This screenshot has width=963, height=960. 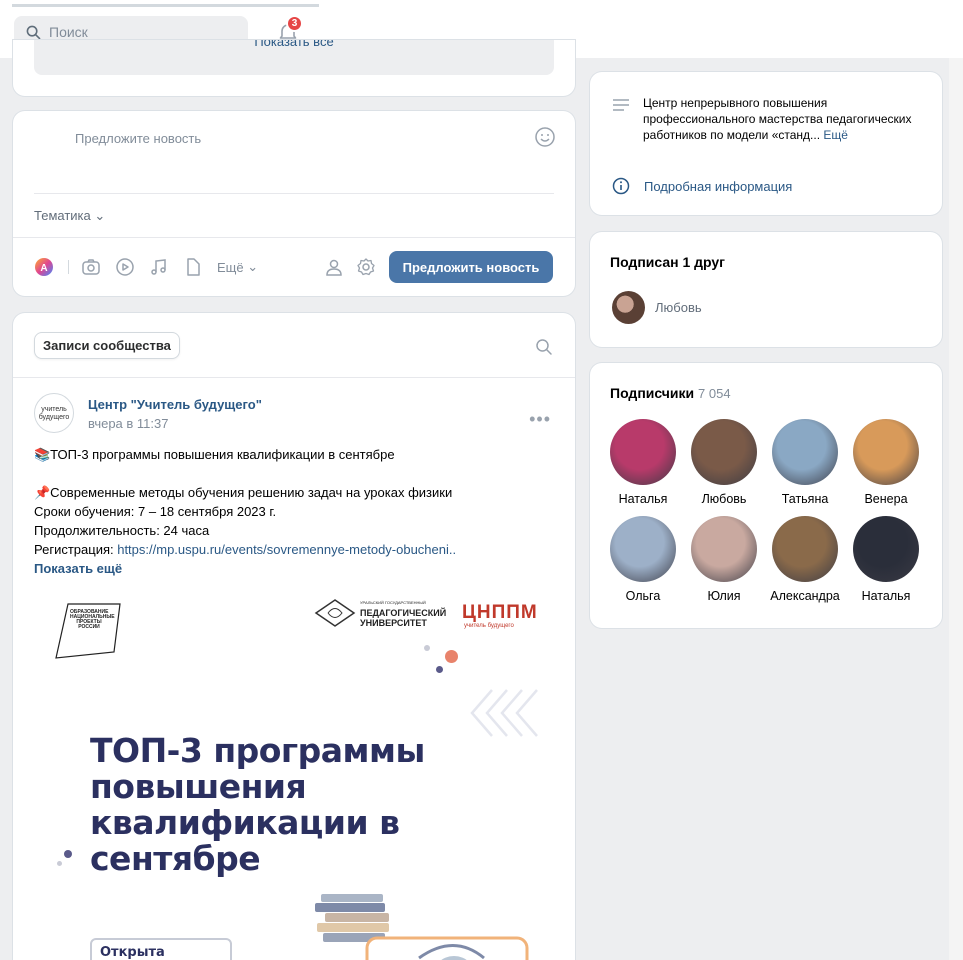 I want to click on post-options, so click(x=350, y=267).